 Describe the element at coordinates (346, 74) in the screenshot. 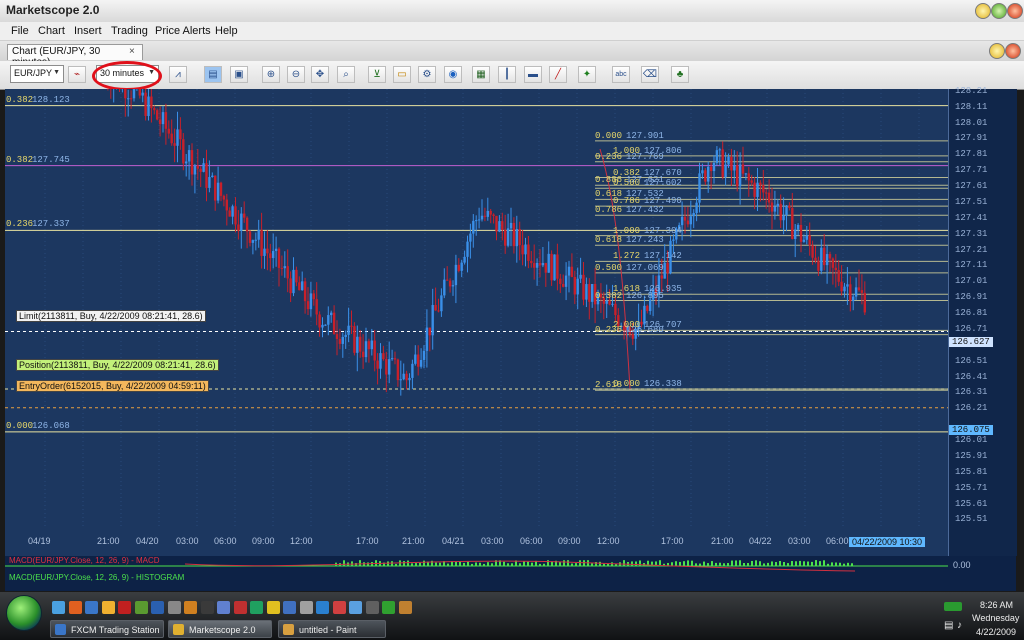

I see `zoom-tool-icon: ⌕` at that location.